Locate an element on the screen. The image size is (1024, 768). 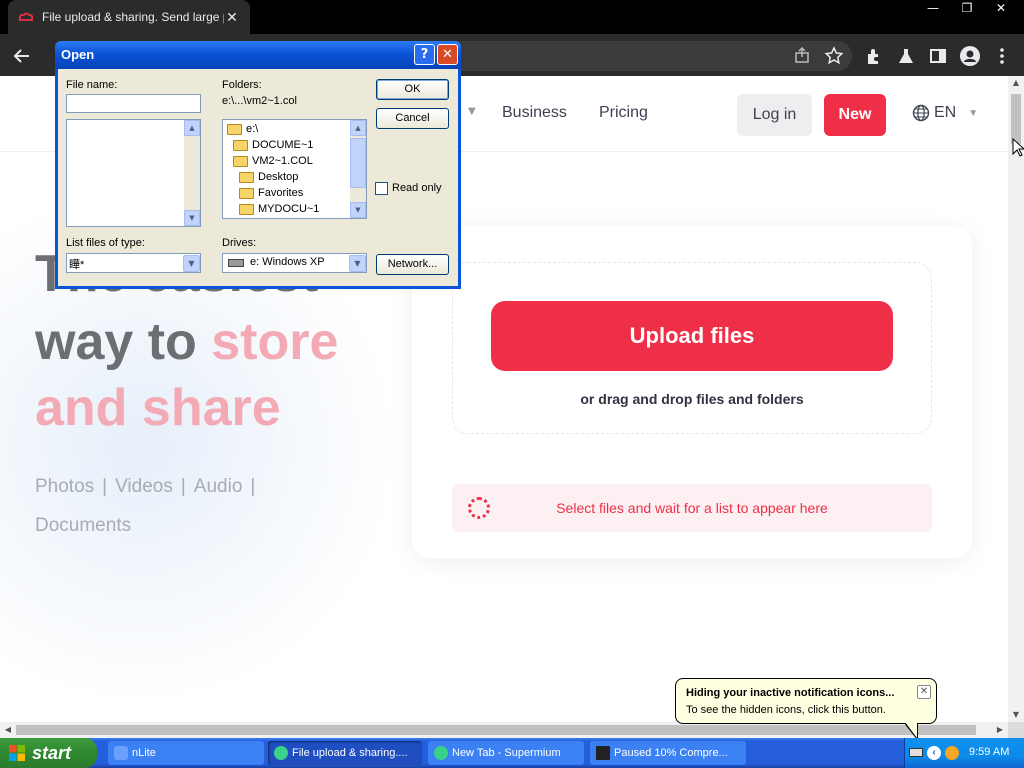
file-types-row-1: Photos | Videos | Audio | is located at coordinates (149, 487).